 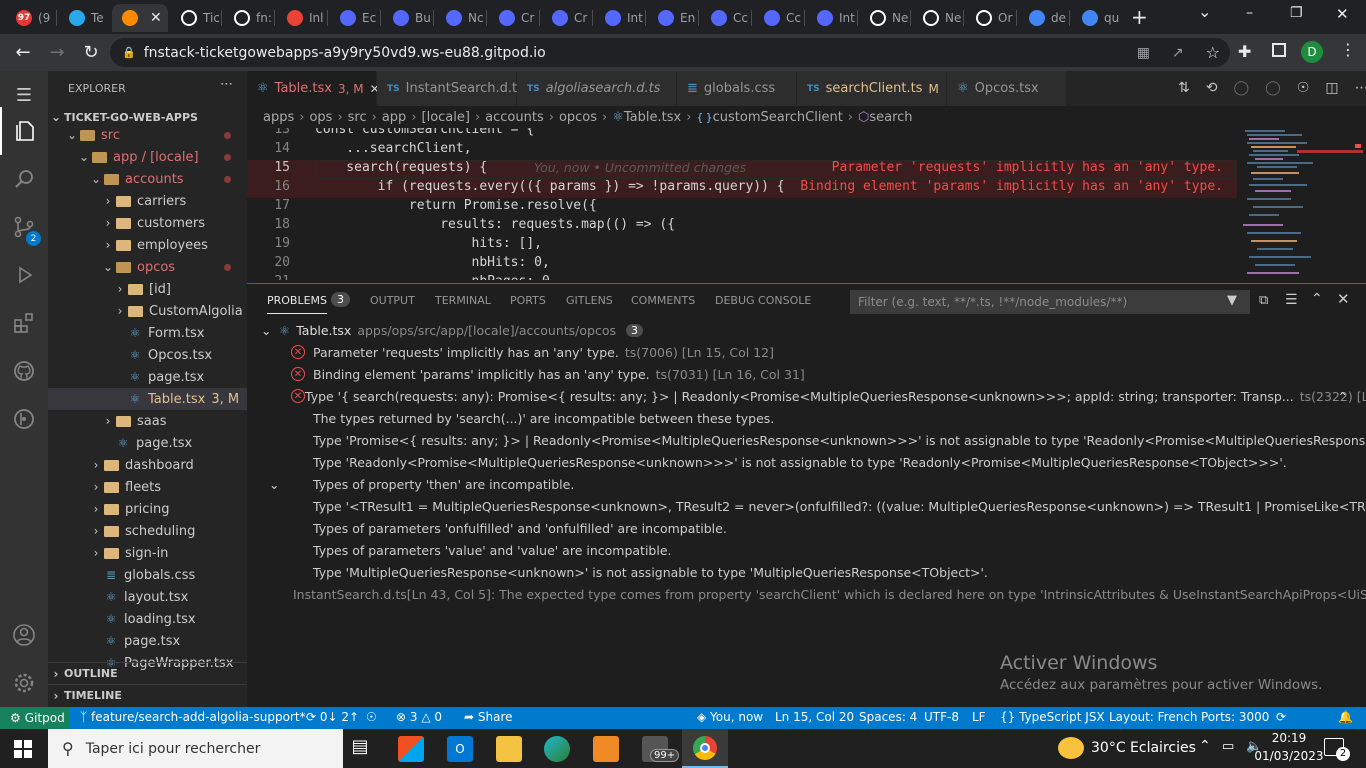 I want to click on clock-date: 01/03/2023, so click(x=1289, y=756).